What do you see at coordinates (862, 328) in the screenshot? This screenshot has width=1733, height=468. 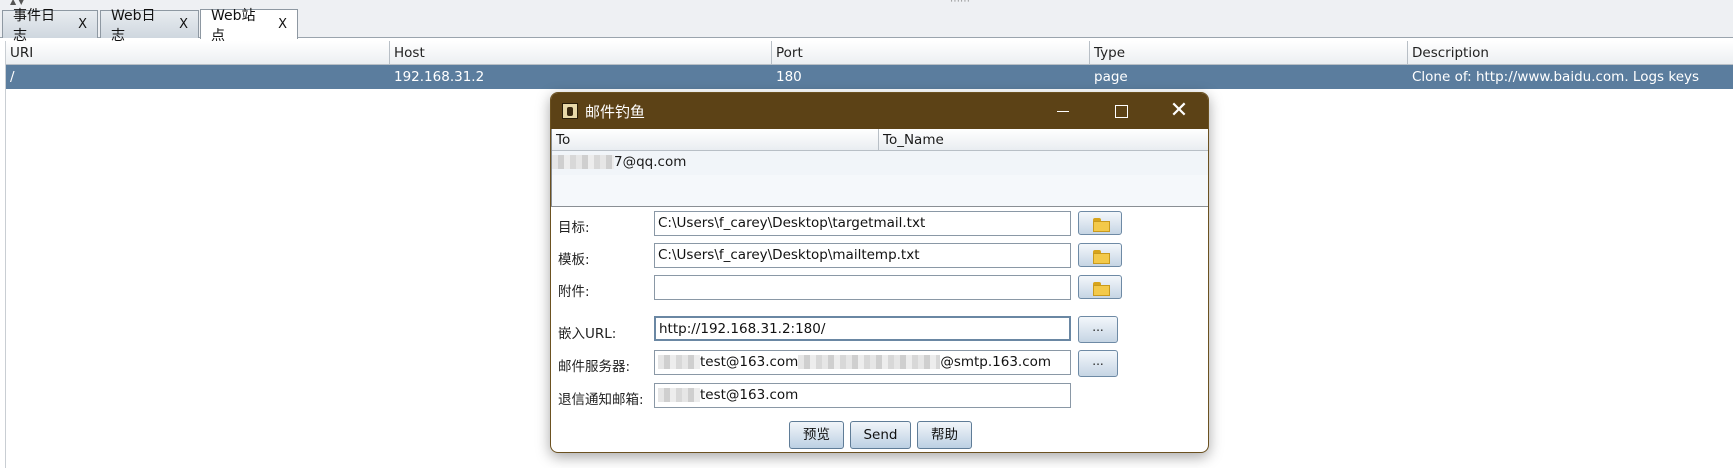 I see `embed-url-field: http://192.168.31.2:180/` at bounding box center [862, 328].